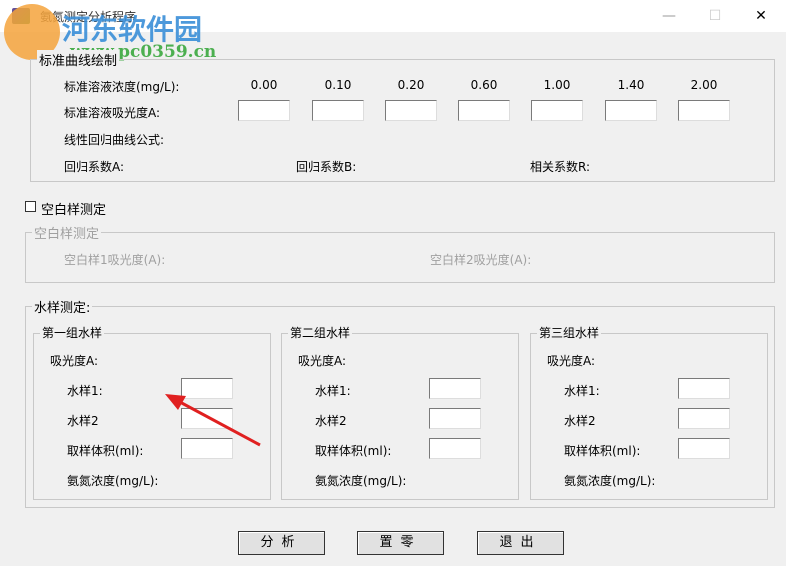 This screenshot has width=786, height=566. Describe the element at coordinates (320, 332) in the screenshot. I see `sample-group-title: 第二组水样` at that location.